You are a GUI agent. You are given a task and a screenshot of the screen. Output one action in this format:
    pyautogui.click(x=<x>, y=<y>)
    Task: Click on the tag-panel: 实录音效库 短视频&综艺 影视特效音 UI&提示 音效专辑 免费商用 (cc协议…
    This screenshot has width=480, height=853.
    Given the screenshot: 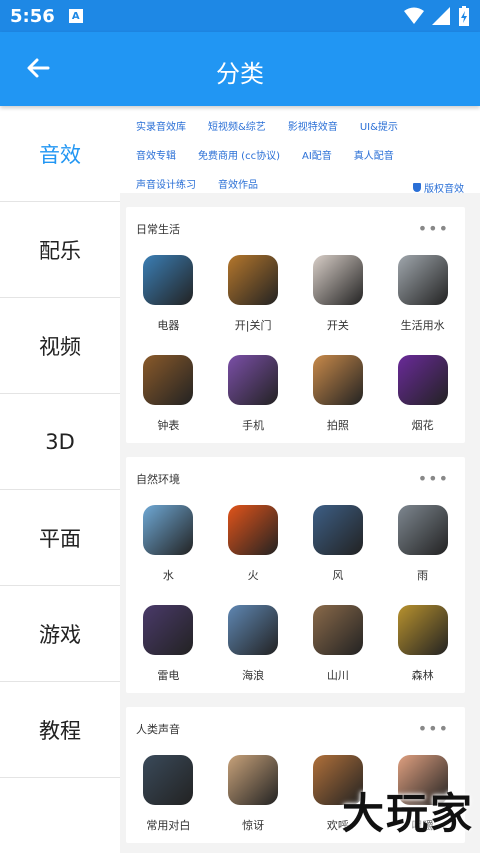 What is the action you would take?
    pyautogui.click(x=300, y=150)
    